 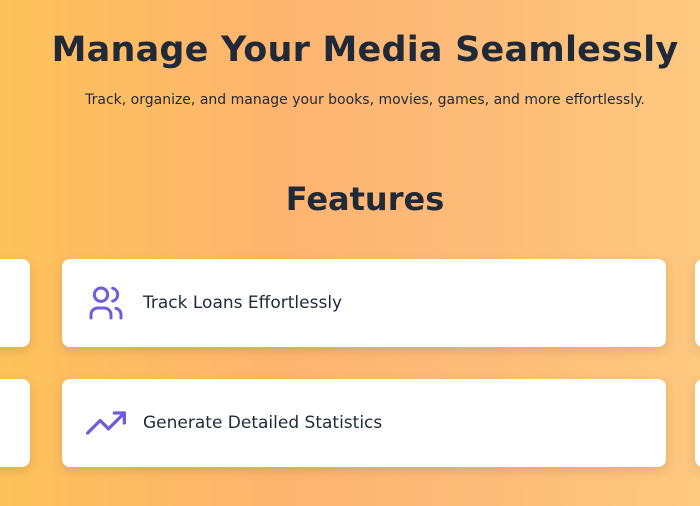 I want to click on trending-up-icon, so click(x=106, y=423).